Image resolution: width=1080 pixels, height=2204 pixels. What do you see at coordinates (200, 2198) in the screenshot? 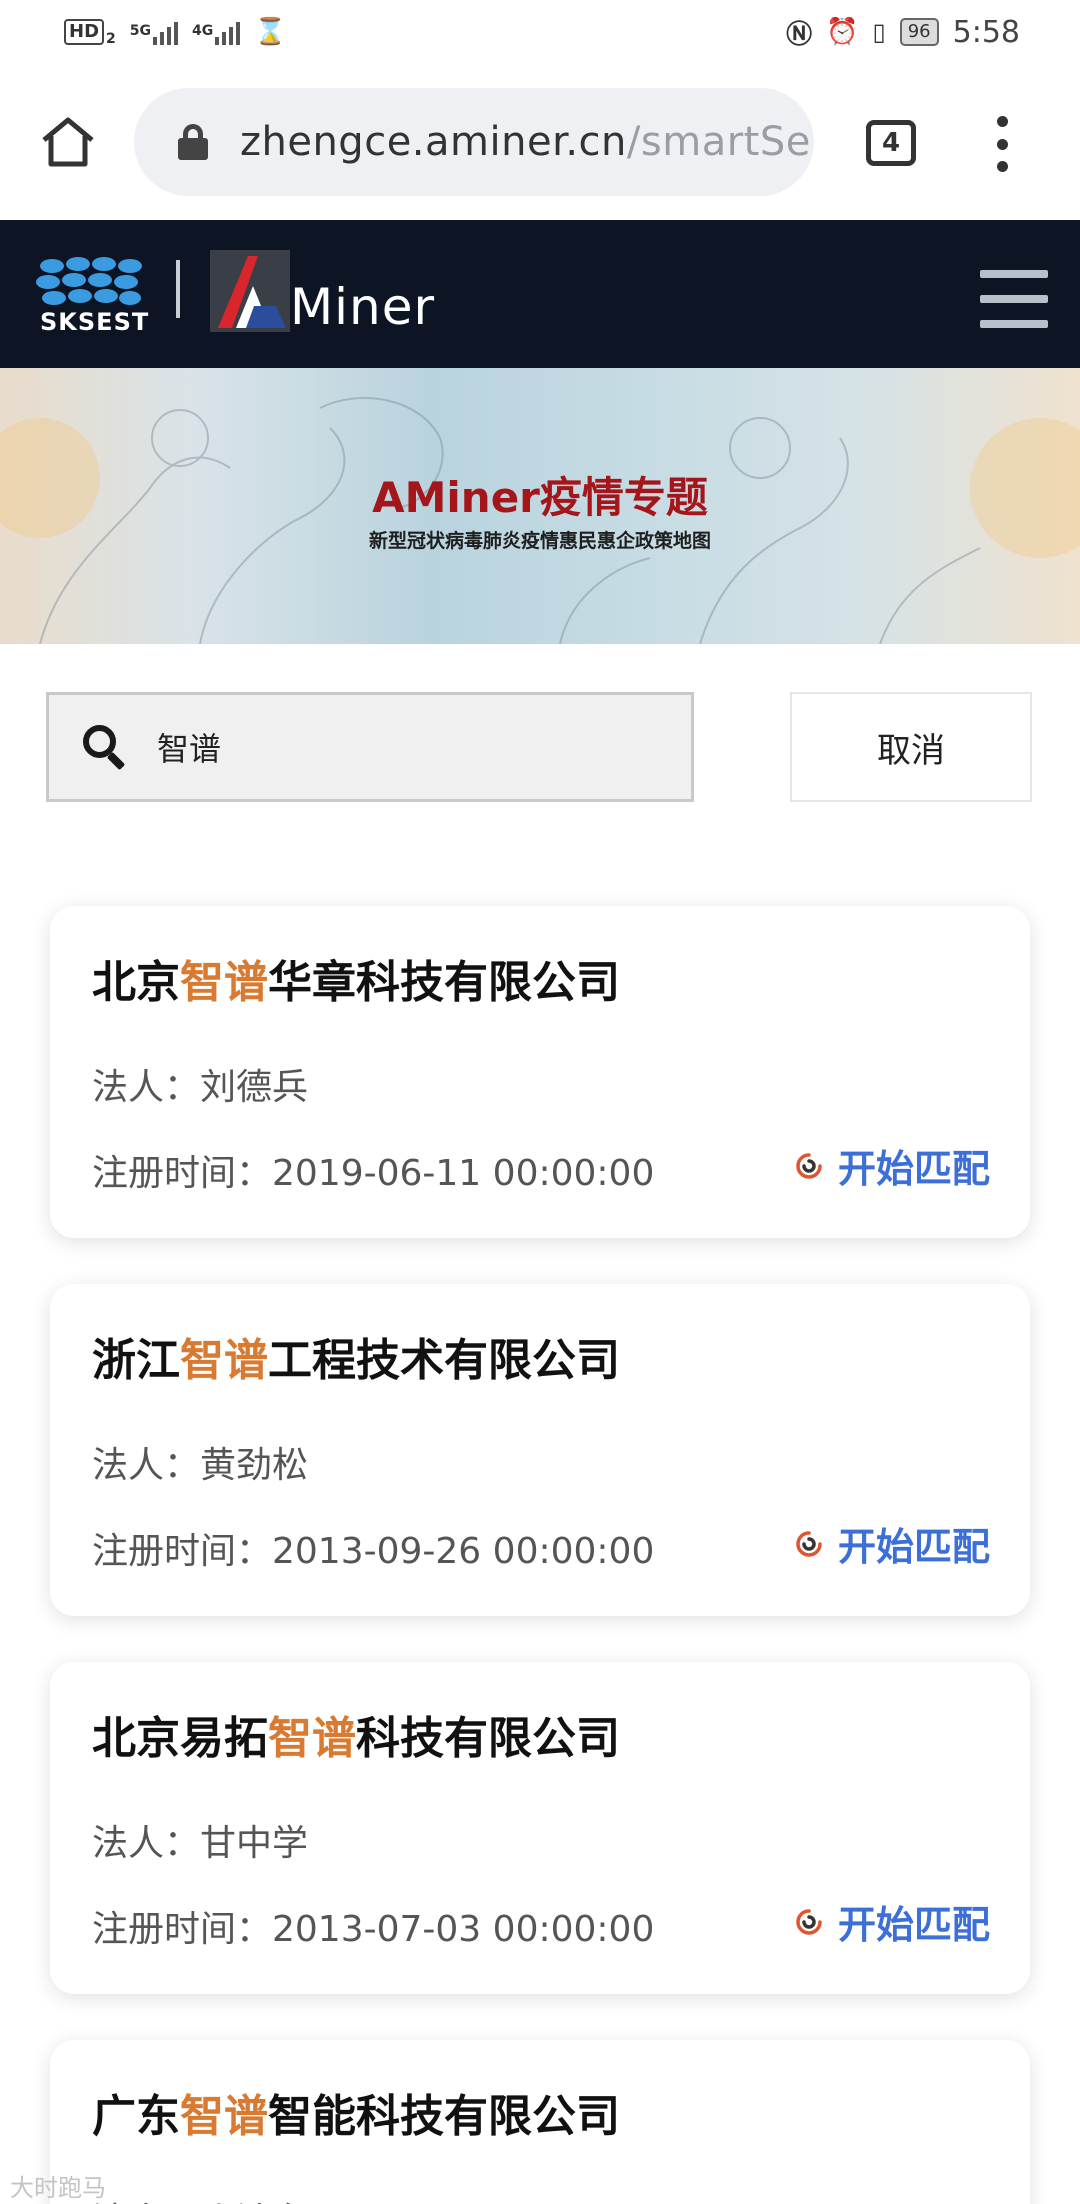
I see `legal-person: 法人：张浩东` at bounding box center [200, 2198].